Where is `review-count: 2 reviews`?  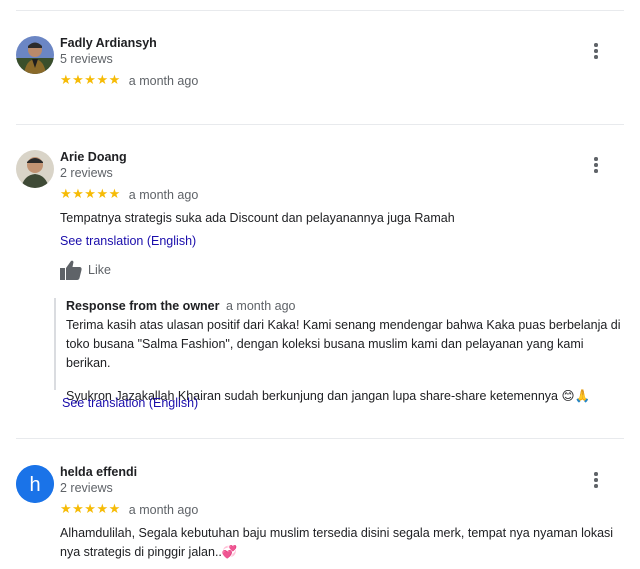 review-count: 2 reviews is located at coordinates (86, 488).